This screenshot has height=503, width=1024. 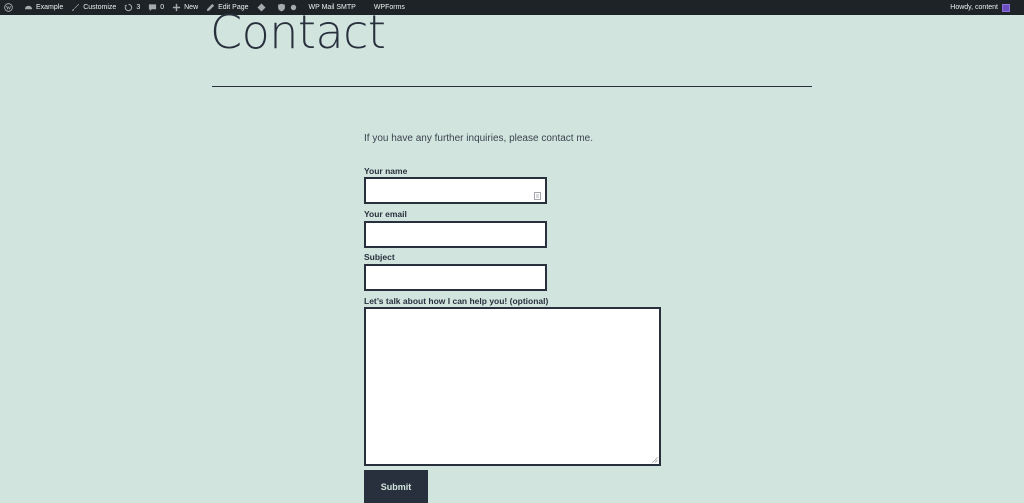 What do you see at coordinates (100, 7) in the screenshot?
I see `customize-label: Customize` at bounding box center [100, 7].